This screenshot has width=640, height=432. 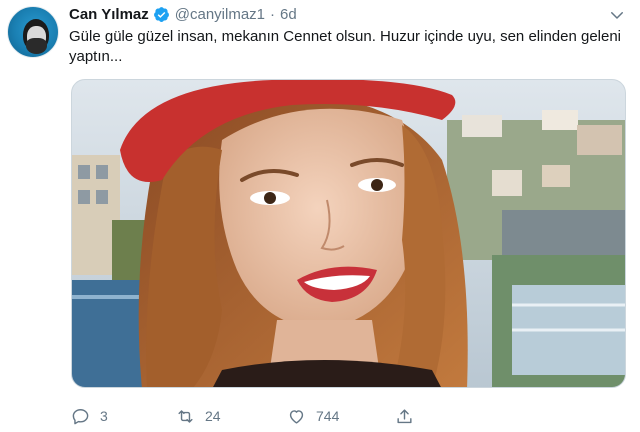 I want to click on tweet-header: Can Yılmaz @canyilmaz1 · 6d, so click(x=183, y=14).